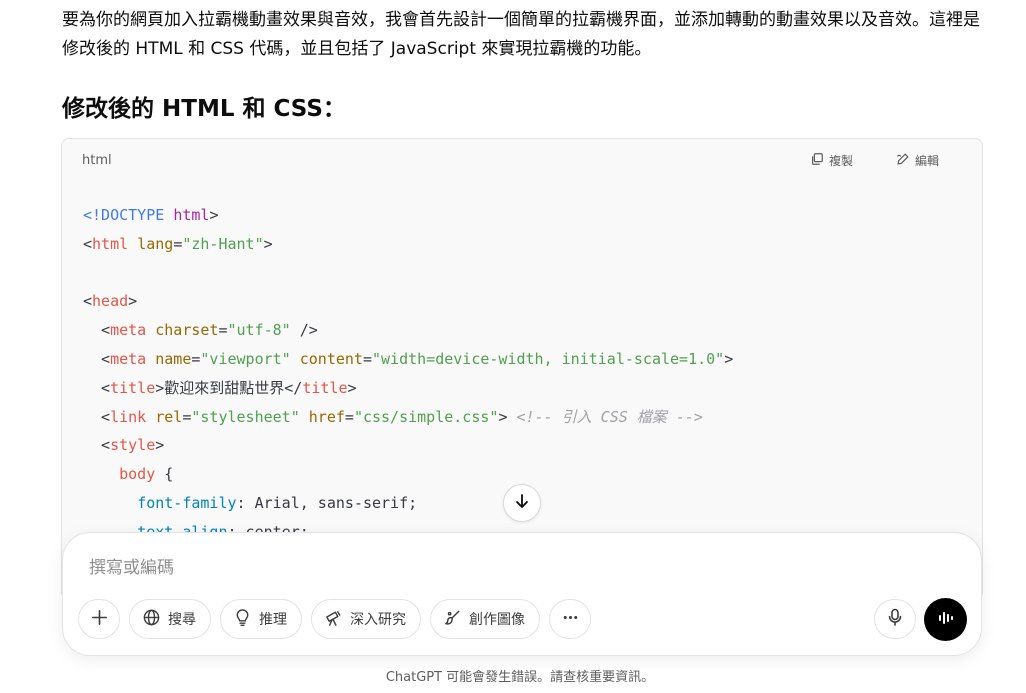 This screenshot has height=693, width=1026. I want to click on lightbulb-icon, so click(242, 619).